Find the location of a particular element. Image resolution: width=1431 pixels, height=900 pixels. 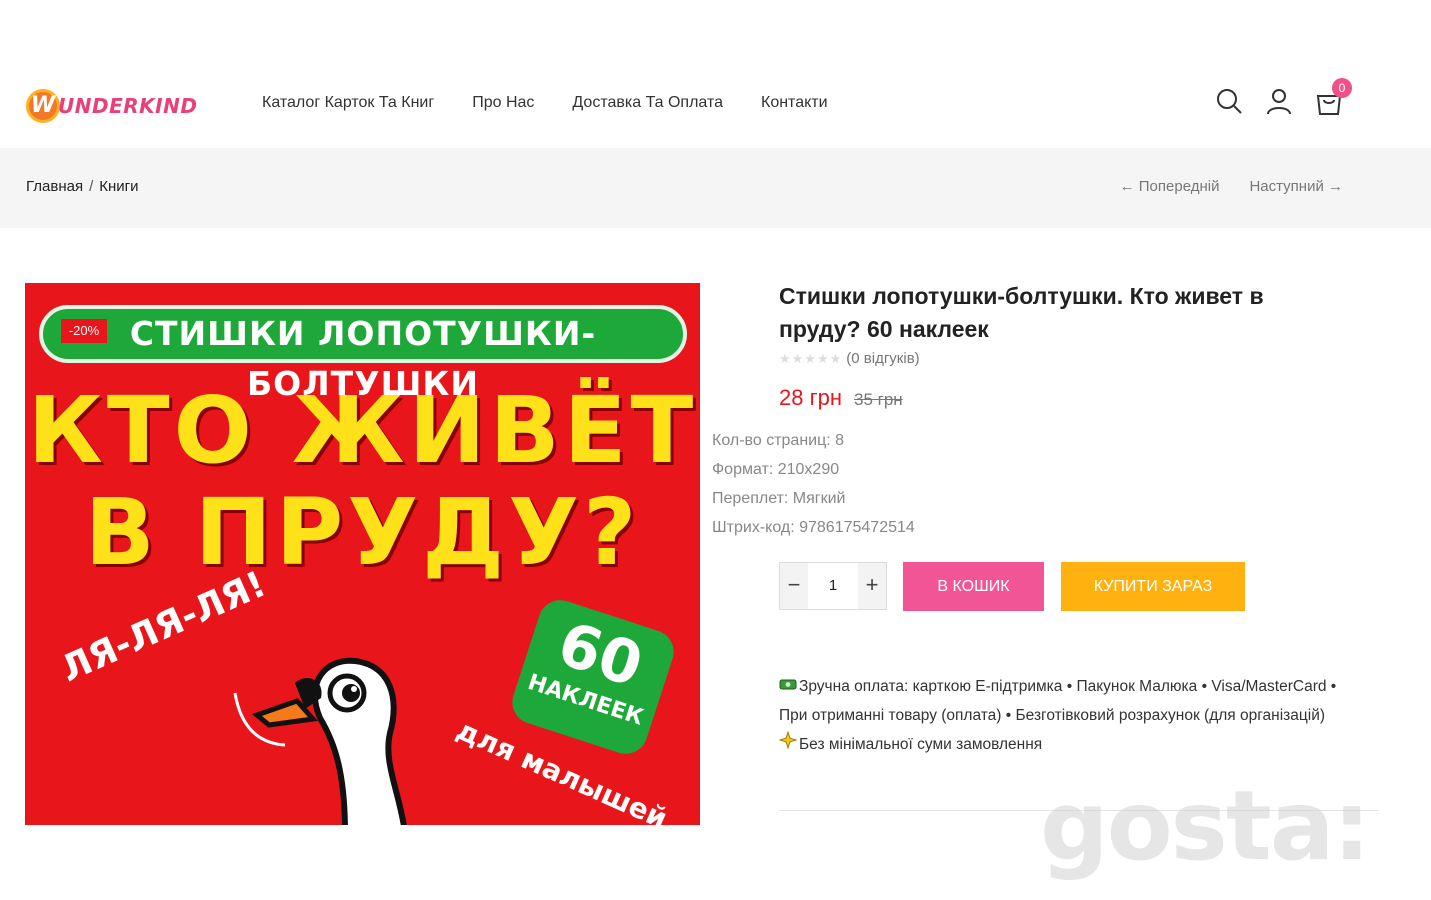

attr-pages: Кол-во страниц: 8 is located at coordinates (778, 440).